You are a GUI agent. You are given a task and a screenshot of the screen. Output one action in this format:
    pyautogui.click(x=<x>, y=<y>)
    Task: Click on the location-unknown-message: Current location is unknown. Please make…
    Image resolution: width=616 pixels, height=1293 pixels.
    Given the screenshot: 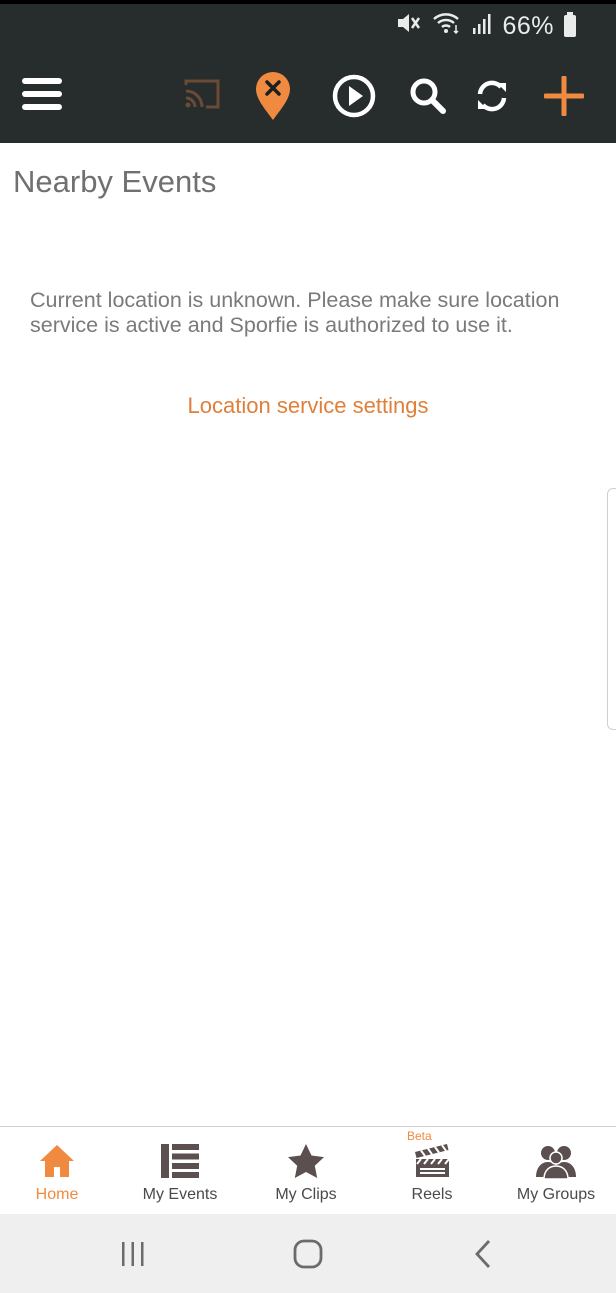 What is the action you would take?
    pyautogui.click(x=295, y=312)
    